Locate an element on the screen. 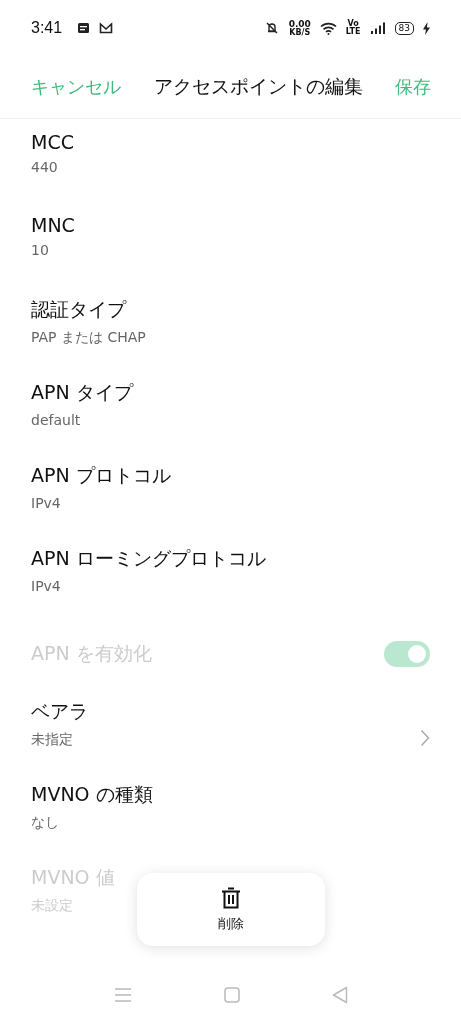 The height and width of the screenshot is (1024, 461). setting-title: MNC is located at coordinates (53, 225).